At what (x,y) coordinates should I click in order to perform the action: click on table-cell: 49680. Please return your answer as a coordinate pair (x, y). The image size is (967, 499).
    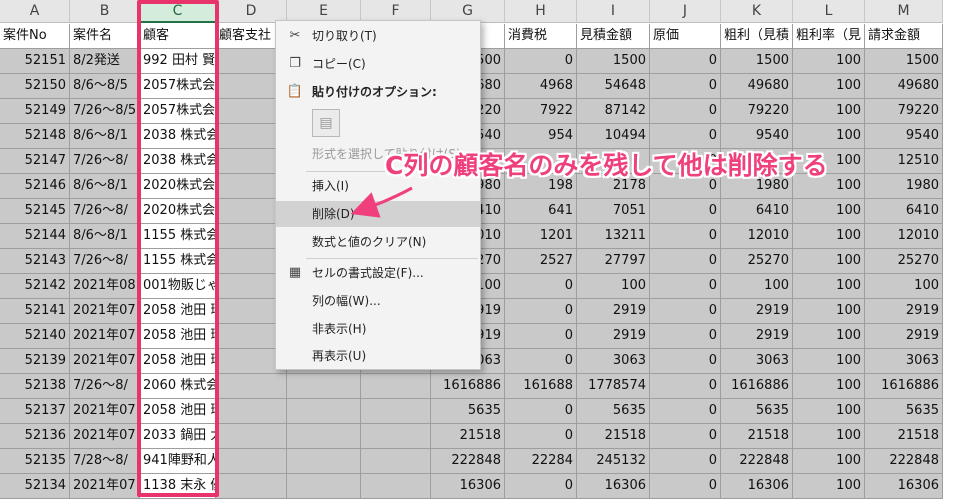
    Looking at the image, I should click on (904, 86).